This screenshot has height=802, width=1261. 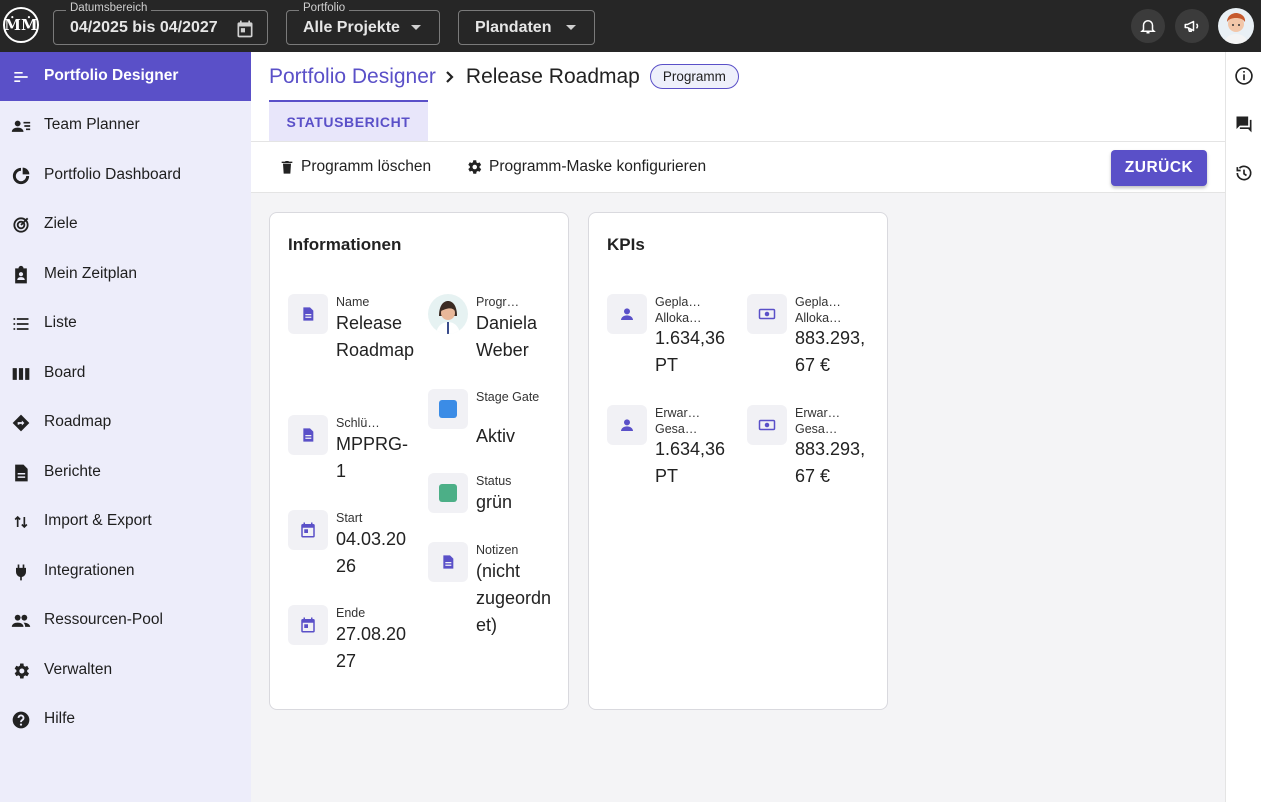 What do you see at coordinates (349, 518) in the screenshot?
I see `field-label: Start` at bounding box center [349, 518].